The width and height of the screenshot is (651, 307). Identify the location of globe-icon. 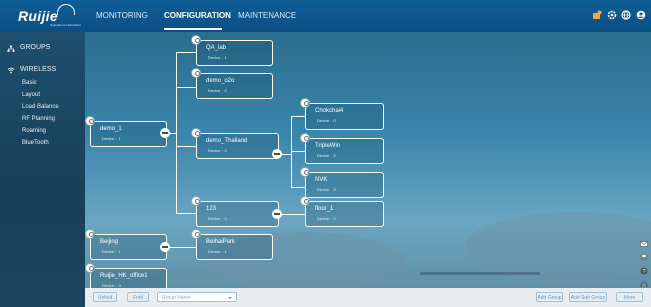
(626, 15).